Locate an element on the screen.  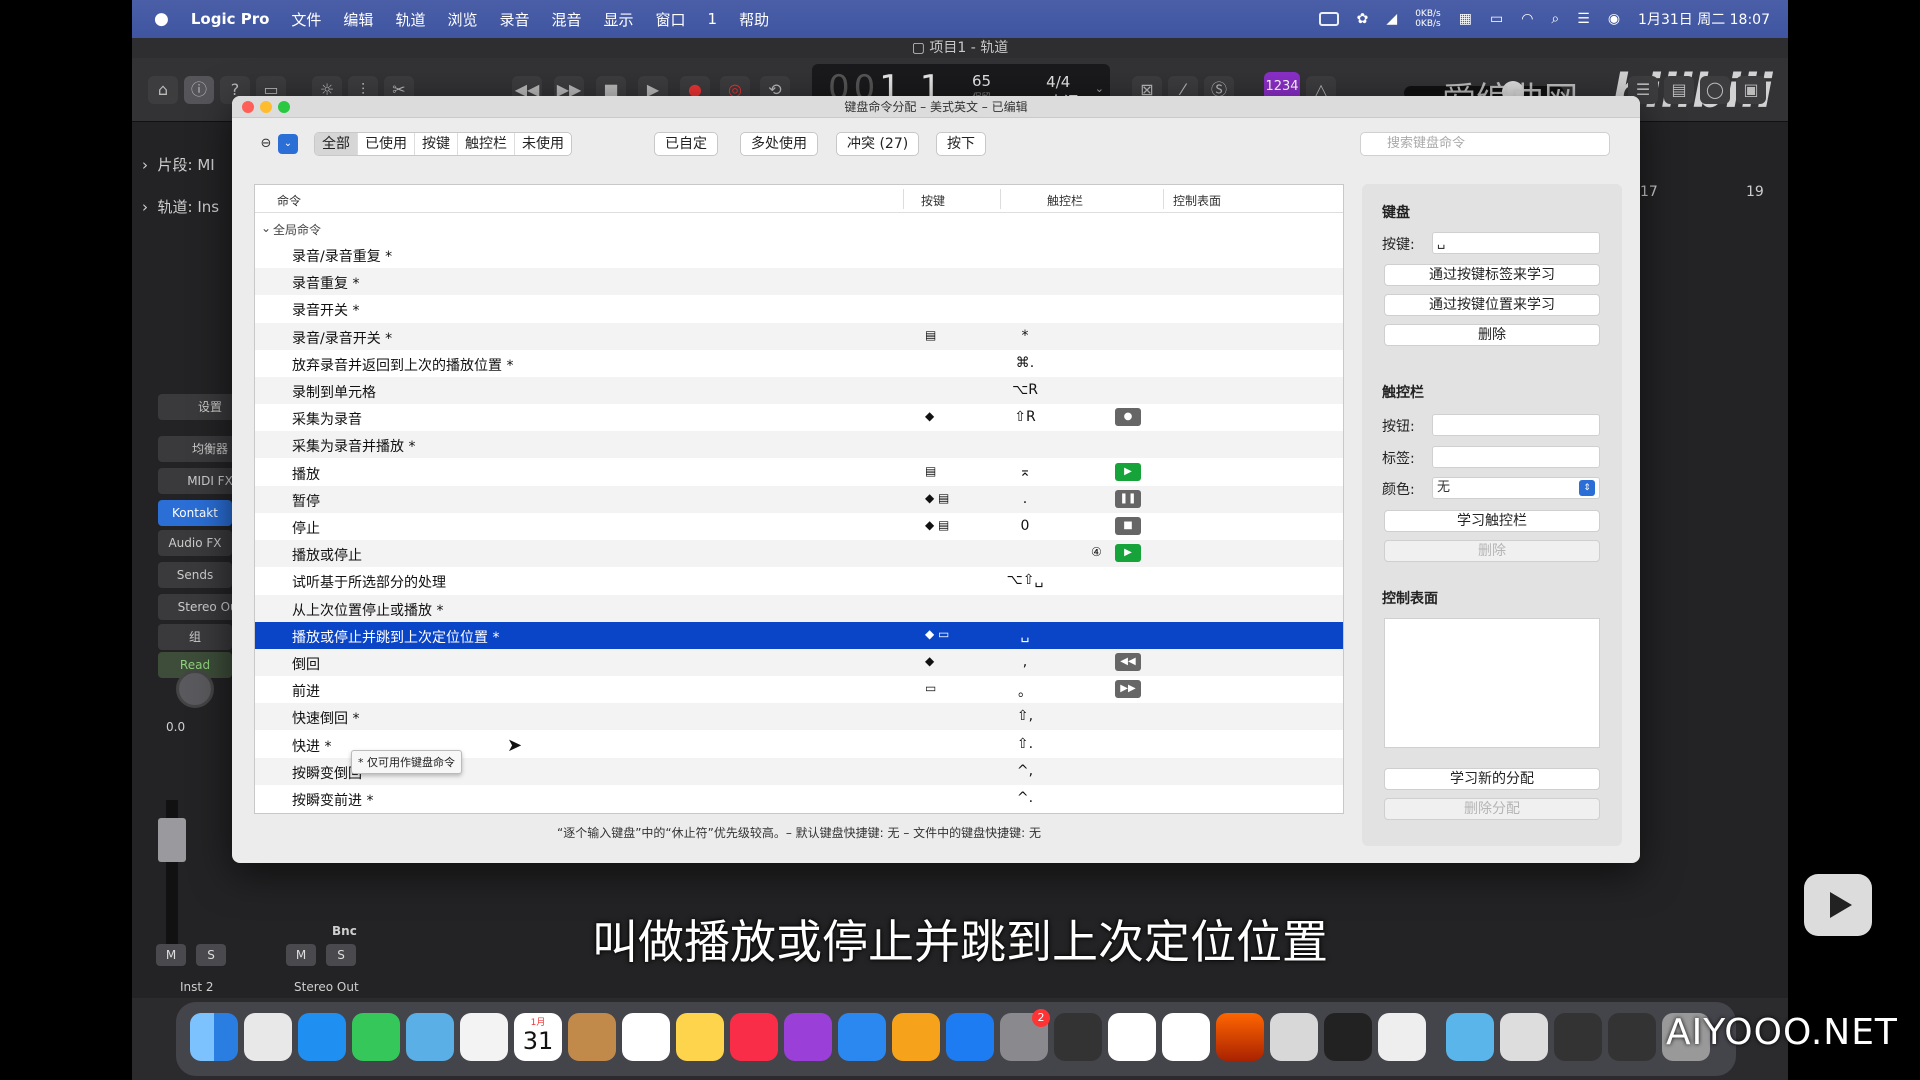
filter-keys: 按键 is located at coordinates (436, 144).